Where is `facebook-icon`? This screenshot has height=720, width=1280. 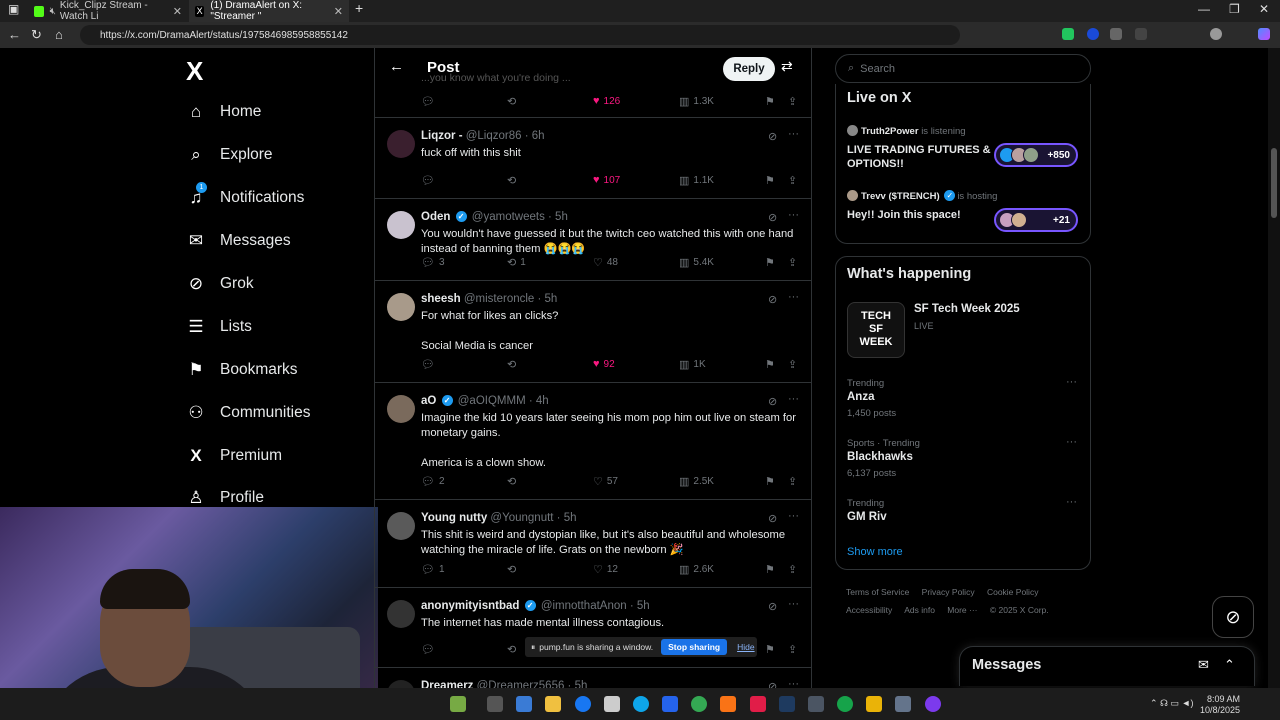 facebook-icon is located at coordinates (583, 704).